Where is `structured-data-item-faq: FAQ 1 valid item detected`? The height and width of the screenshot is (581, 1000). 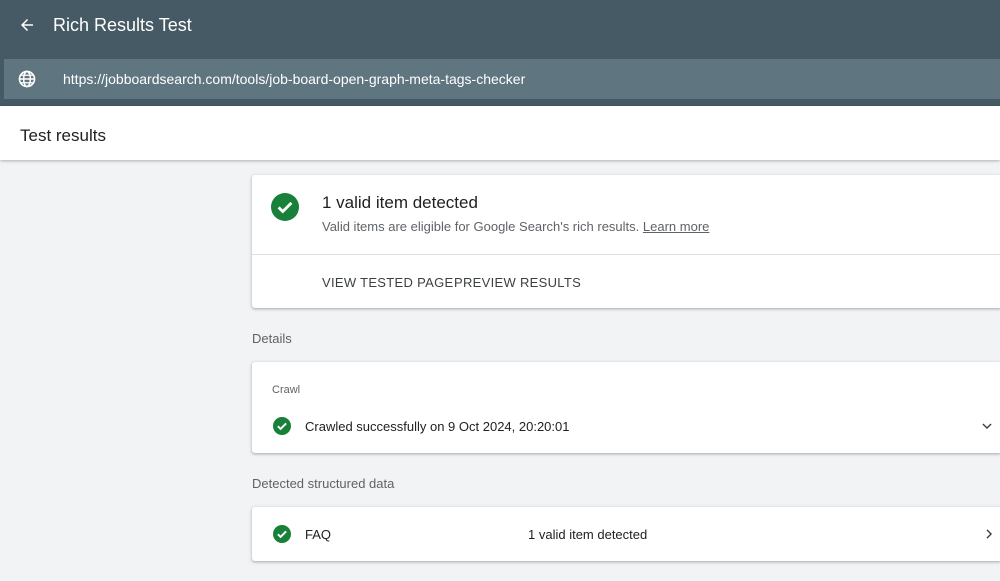
structured-data-item-faq: FAQ 1 valid item detected is located at coordinates (626, 534).